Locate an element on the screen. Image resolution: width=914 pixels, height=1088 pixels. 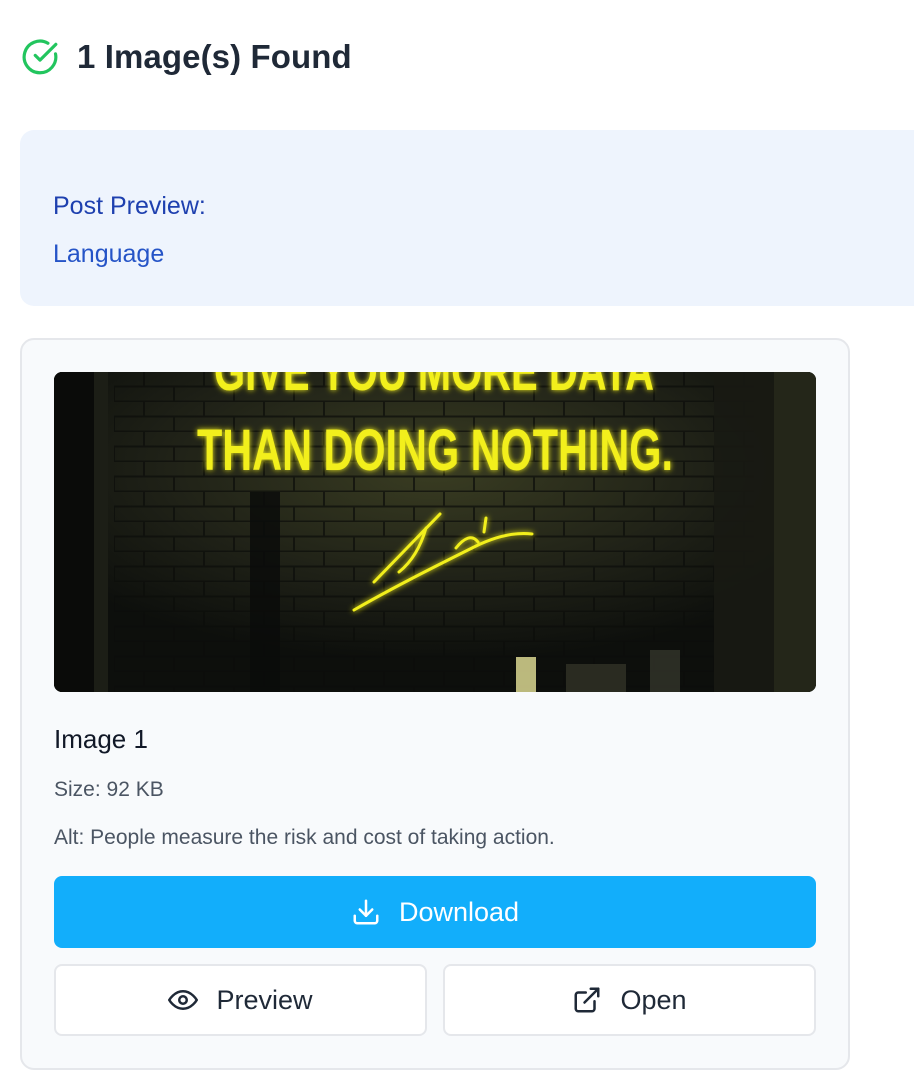
download-button: Download is located at coordinates (435, 912).